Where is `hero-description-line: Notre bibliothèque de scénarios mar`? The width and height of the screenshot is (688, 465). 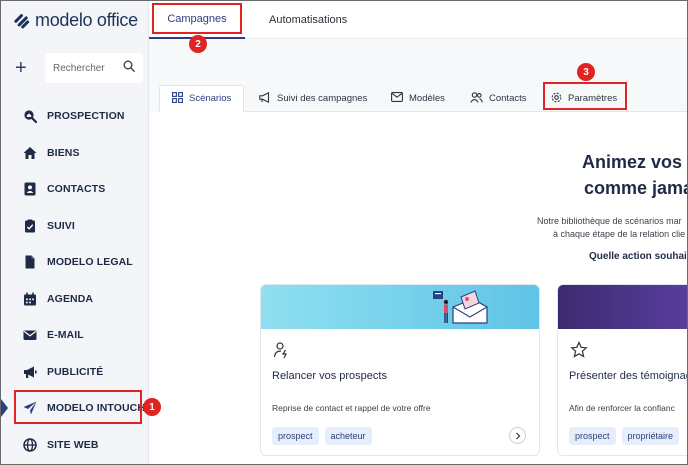 hero-description-line: Notre bibliothèque de scénarios mar is located at coordinates (609, 221).